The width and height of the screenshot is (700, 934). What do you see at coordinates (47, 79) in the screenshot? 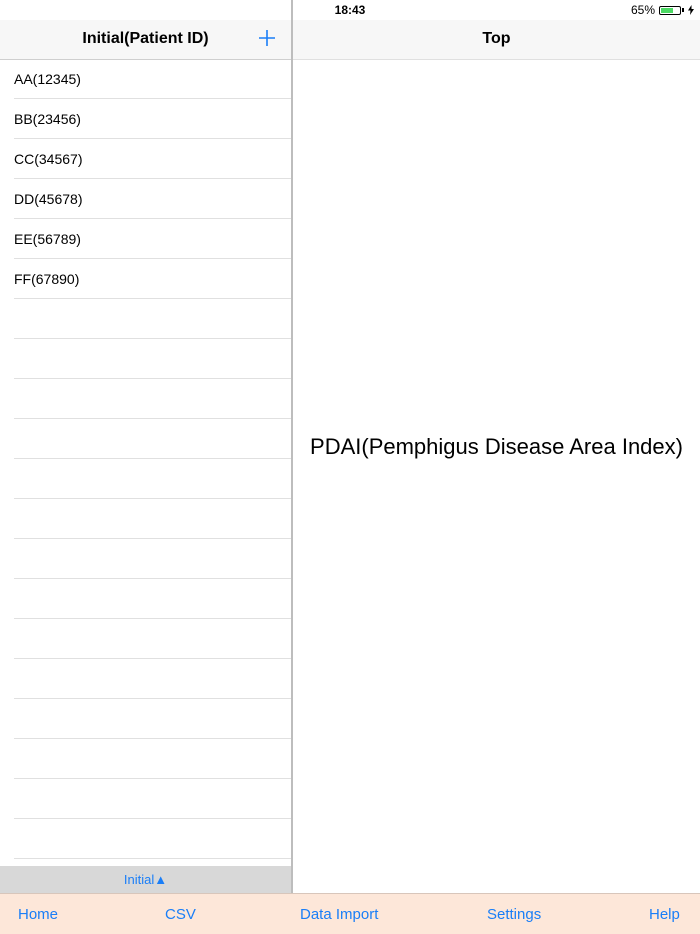
I see `patient-label: AA(12345)` at bounding box center [47, 79].